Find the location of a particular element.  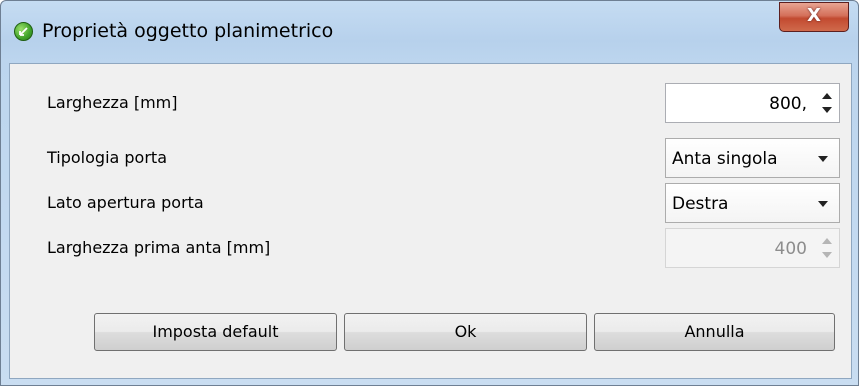

set-default-button: Imposta default is located at coordinates (215, 332).